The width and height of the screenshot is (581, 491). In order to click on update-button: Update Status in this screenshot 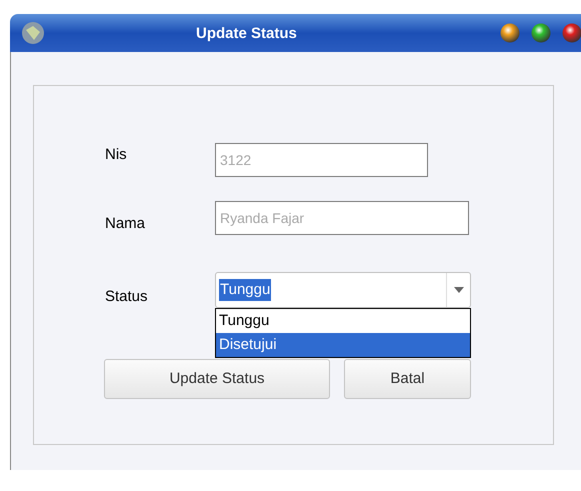, I will do `click(217, 379)`.